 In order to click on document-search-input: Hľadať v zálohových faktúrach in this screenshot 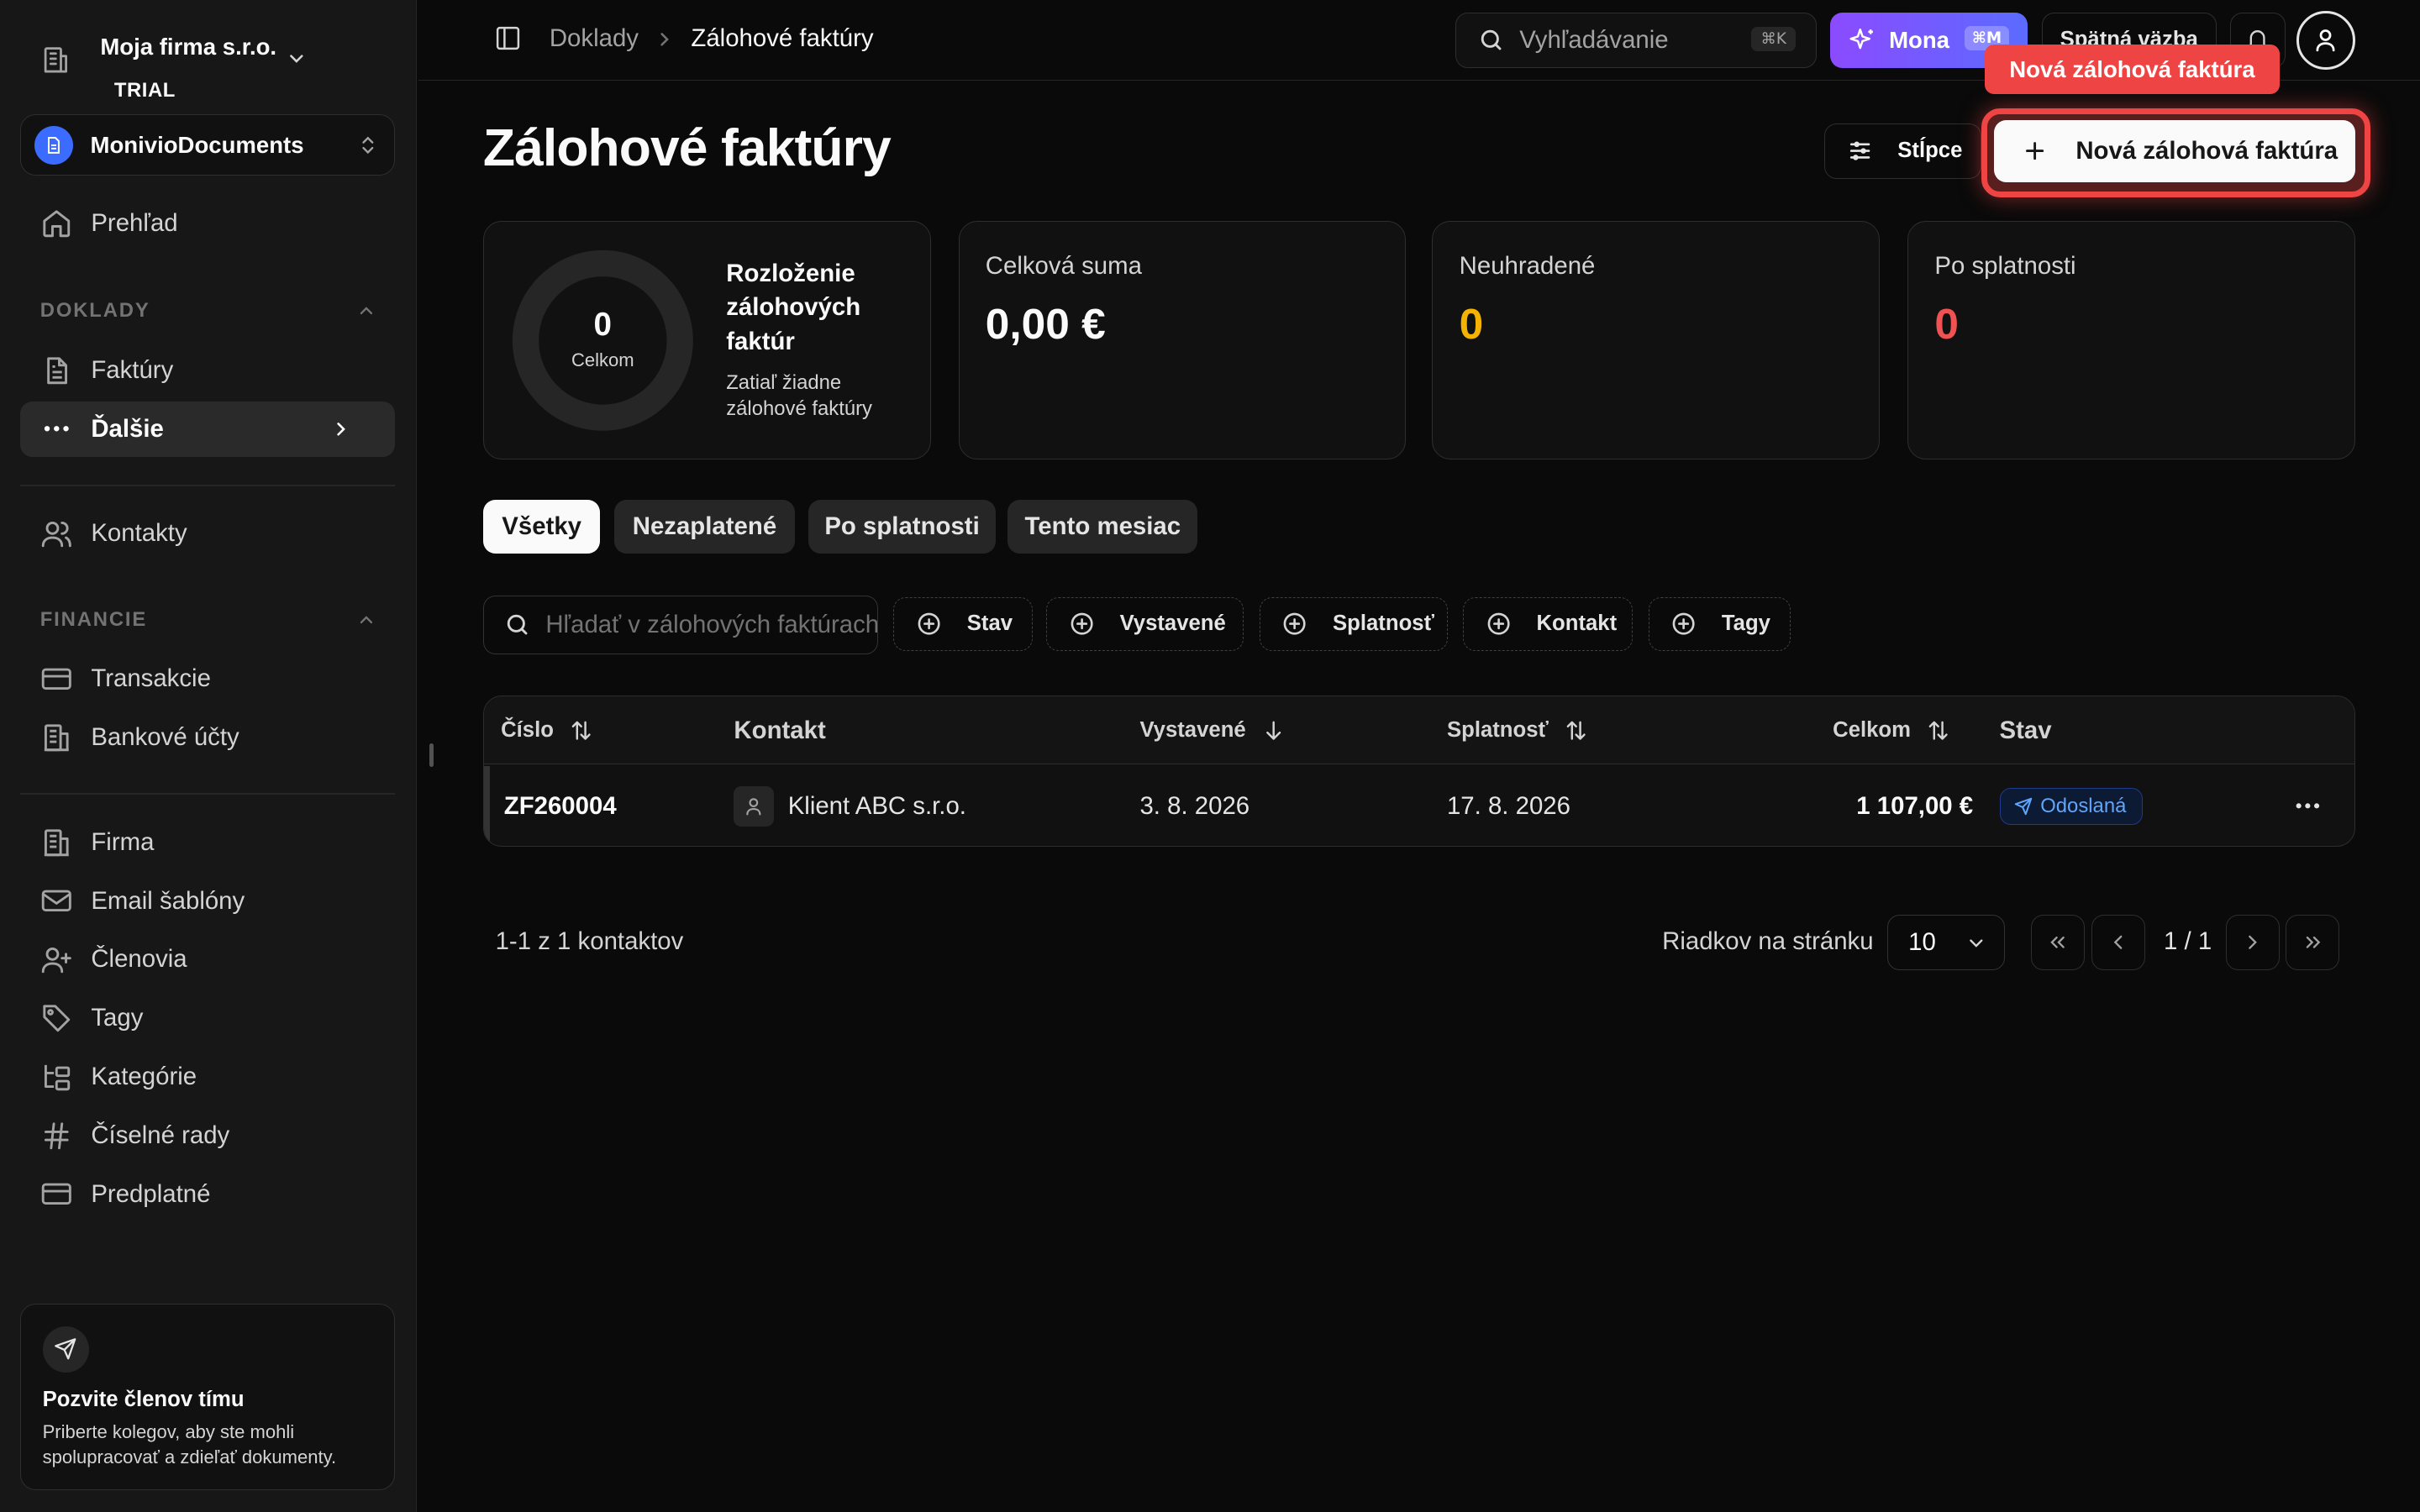, I will do `click(680, 624)`.